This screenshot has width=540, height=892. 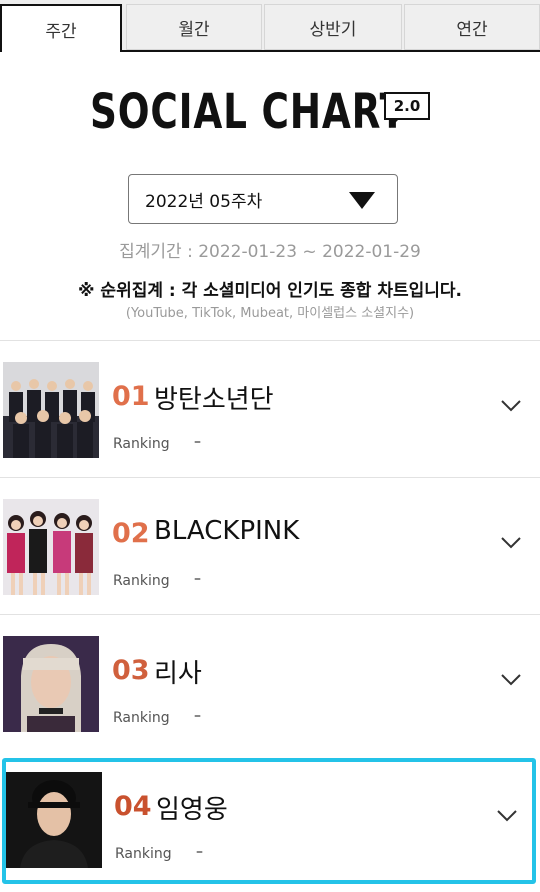 I want to click on speech-bubble-tail-icon, so click(x=395, y=123).